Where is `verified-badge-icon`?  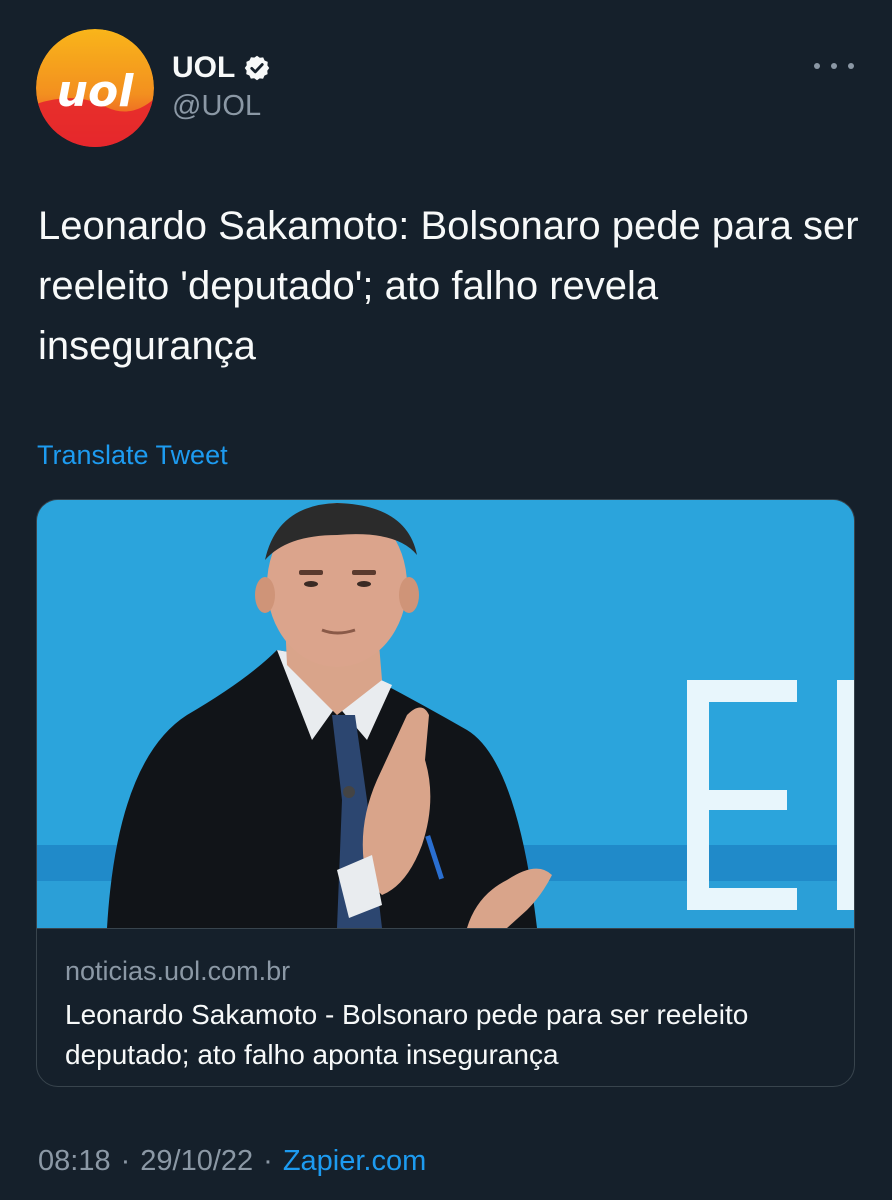 verified-badge-icon is located at coordinates (257, 68).